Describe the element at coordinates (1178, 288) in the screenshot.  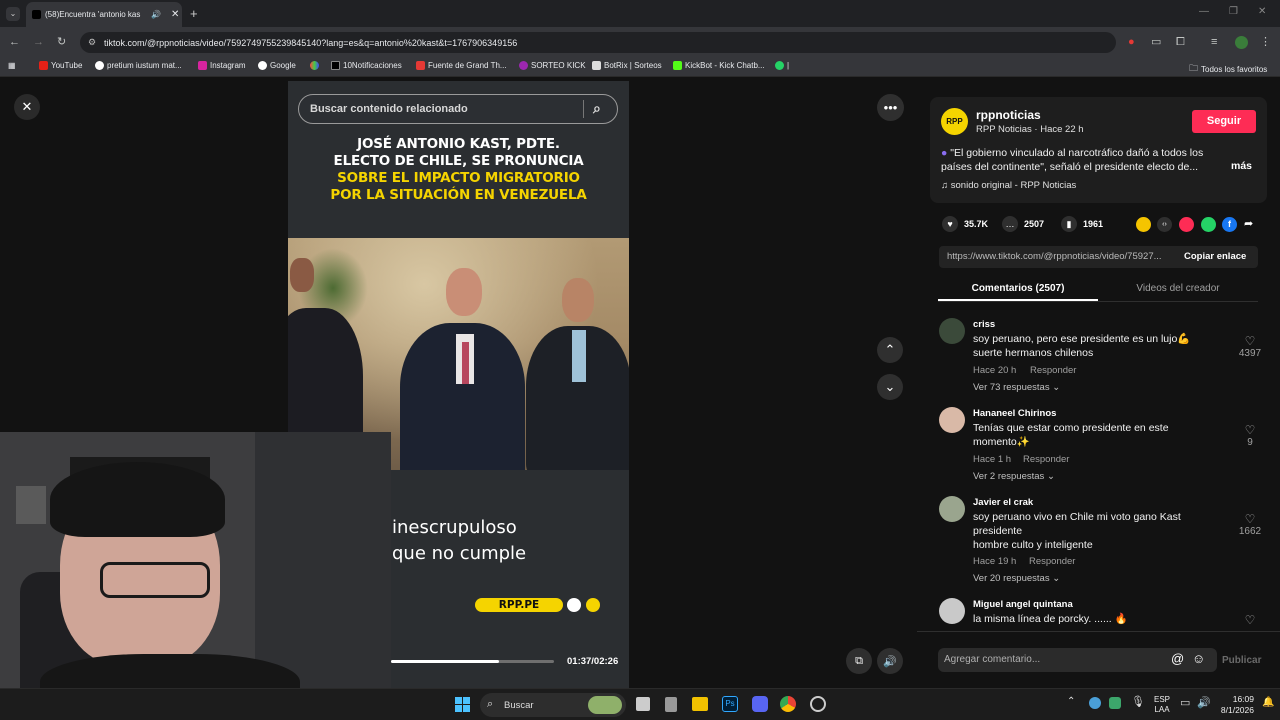
I see `tab-creator-videos: Videos del creador` at that location.